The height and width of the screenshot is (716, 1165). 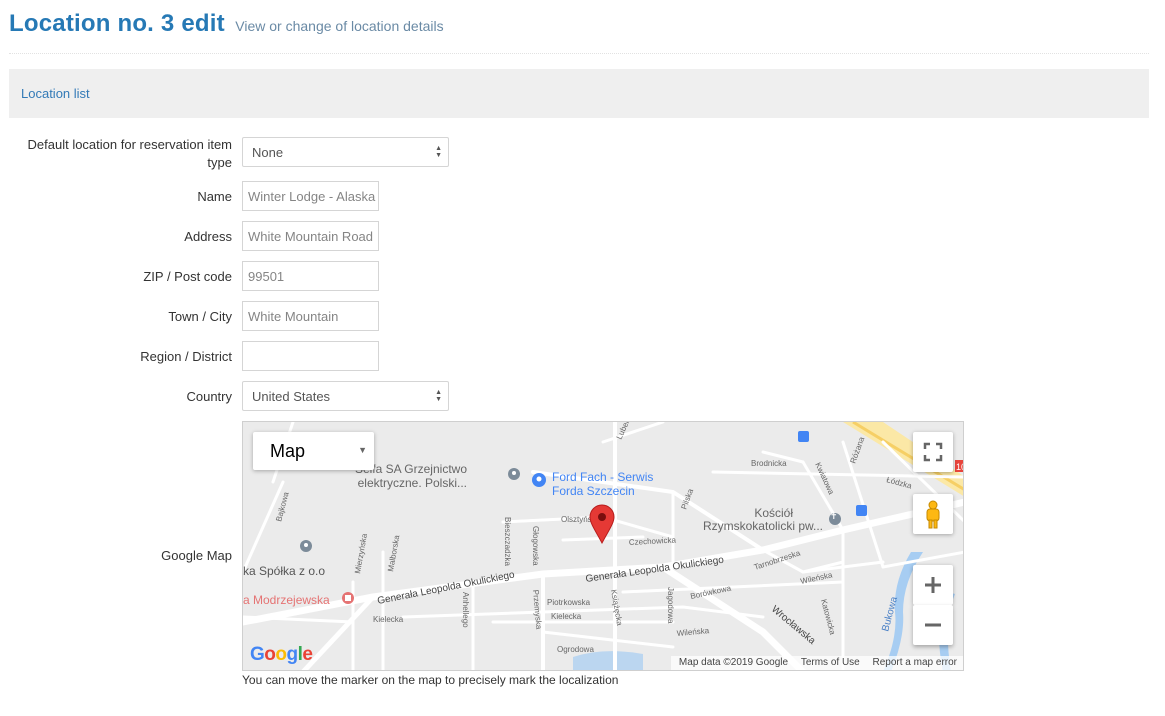 What do you see at coordinates (288, 451) in the screenshot?
I see `map-type-value: Map` at bounding box center [288, 451].